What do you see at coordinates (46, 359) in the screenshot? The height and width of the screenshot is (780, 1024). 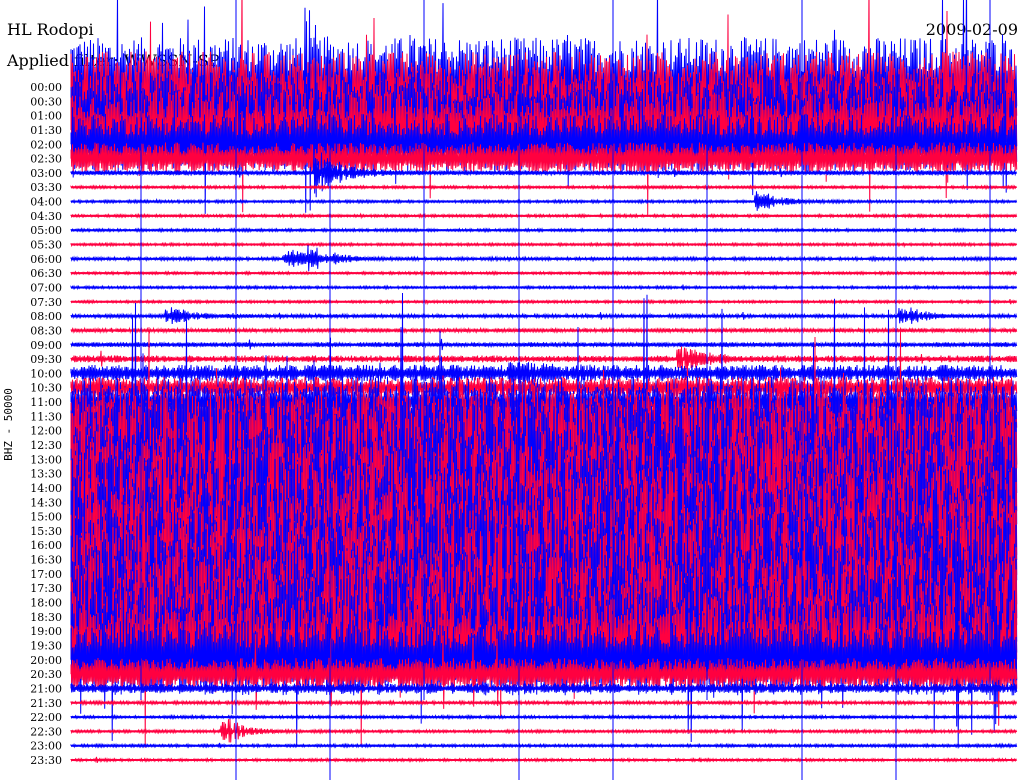 I see `row-time-label: 09:30` at bounding box center [46, 359].